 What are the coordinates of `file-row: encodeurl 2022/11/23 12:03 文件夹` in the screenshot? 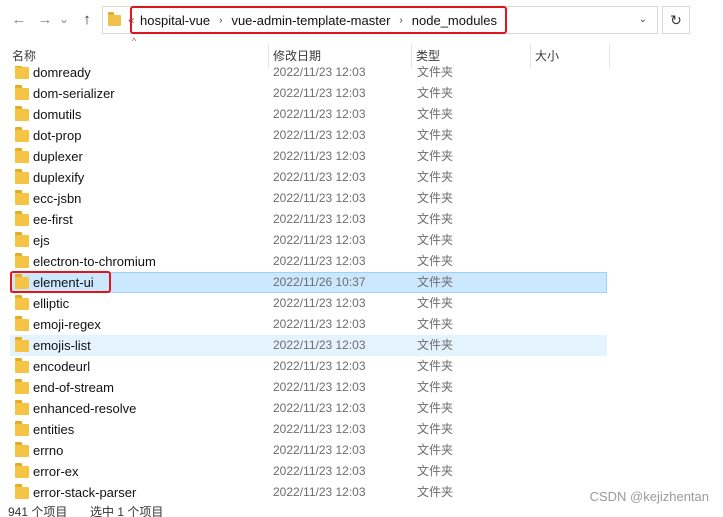 It's located at (308, 366).